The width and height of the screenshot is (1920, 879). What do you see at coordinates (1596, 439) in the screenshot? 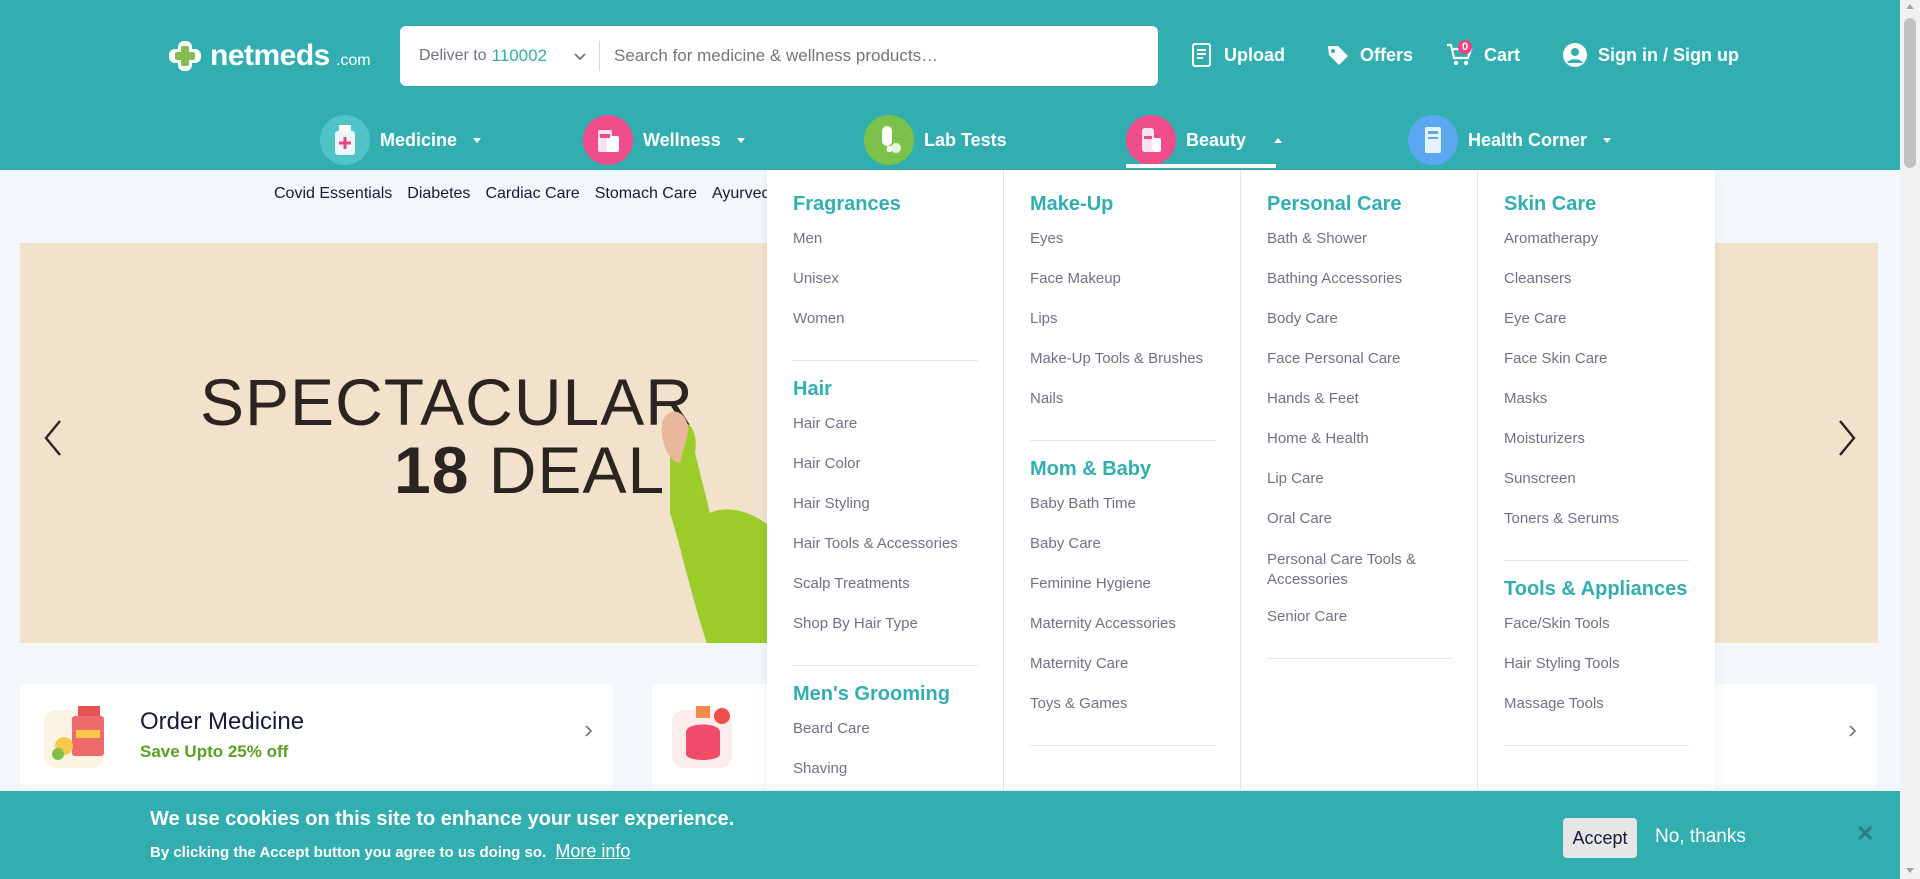
I see `menu-item: Moisturizers` at bounding box center [1596, 439].